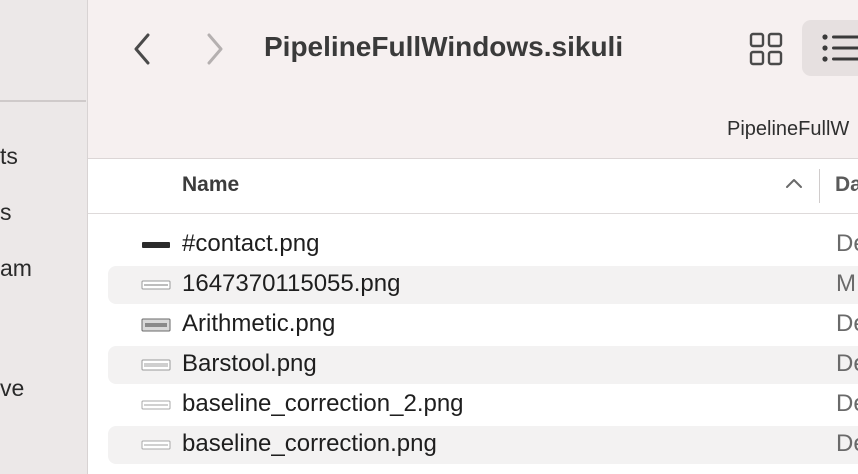 The height and width of the screenshot is (474, 858). Describe the element at coordinates (12, 388) in the screenshot. I see `sidebar-item-4: ve` at that location.